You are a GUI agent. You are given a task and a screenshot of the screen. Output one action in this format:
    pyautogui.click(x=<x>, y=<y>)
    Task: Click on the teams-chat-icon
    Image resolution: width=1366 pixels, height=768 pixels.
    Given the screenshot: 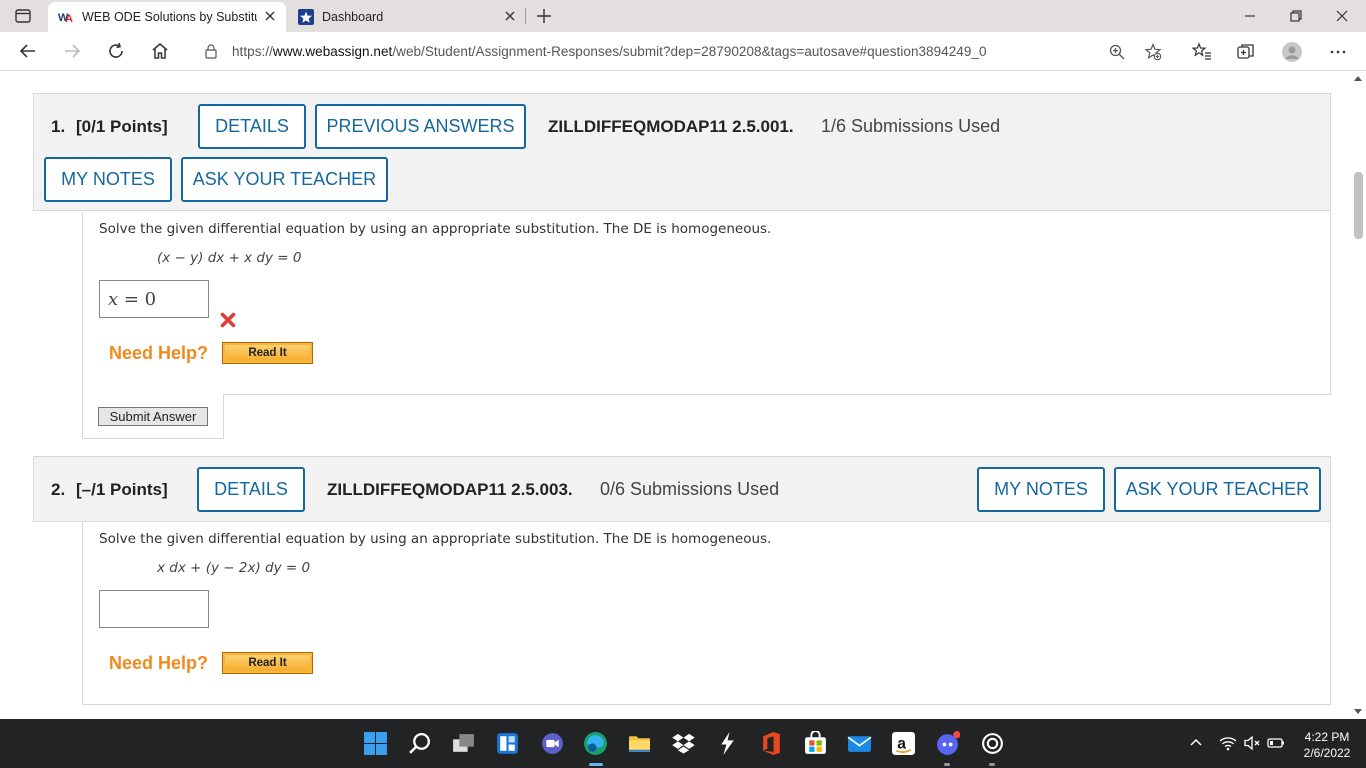 What is the action you would take?
    pyautogui.click(x=552, y=743)
    